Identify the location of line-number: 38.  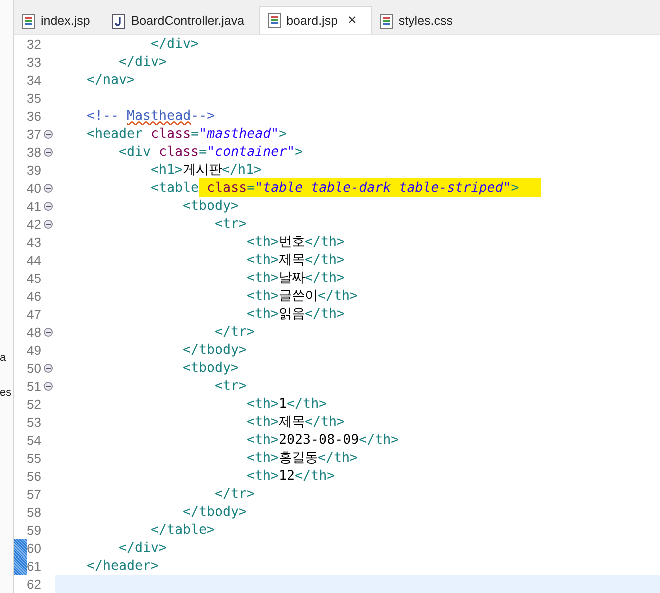
(34, 152).